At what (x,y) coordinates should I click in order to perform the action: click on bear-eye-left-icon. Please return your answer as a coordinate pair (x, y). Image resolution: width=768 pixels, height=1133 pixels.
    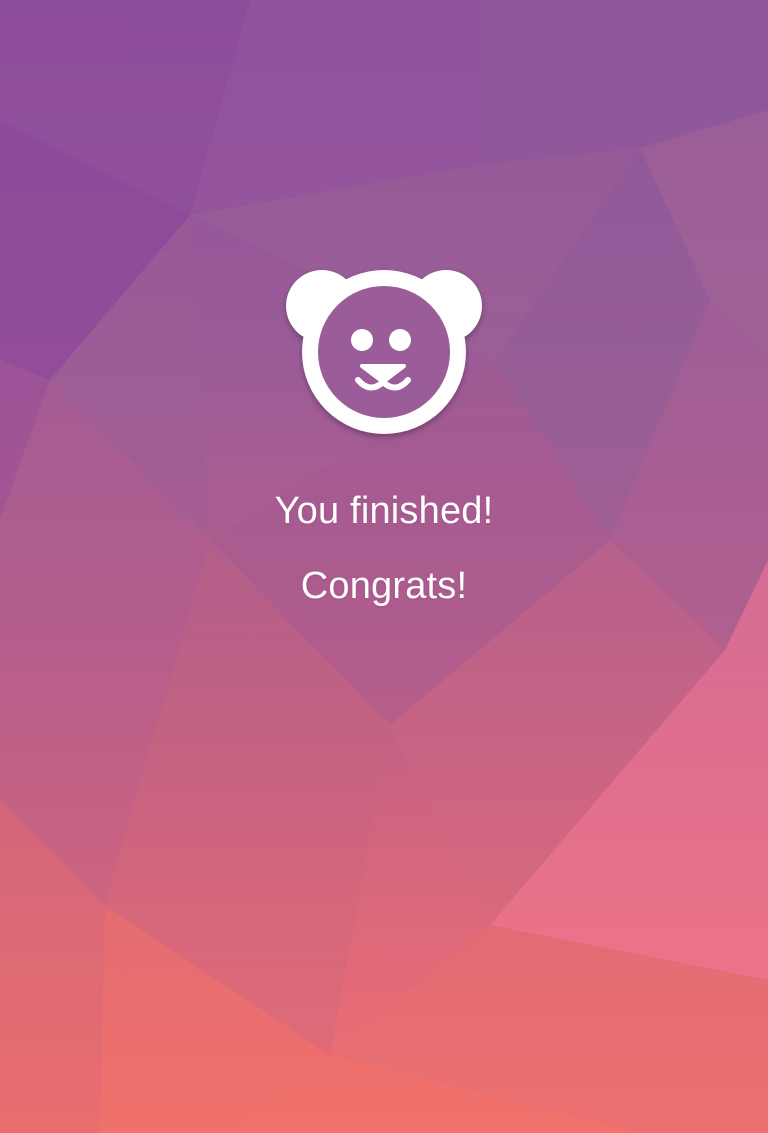
    Looking at the image, I should click on (362, 340).